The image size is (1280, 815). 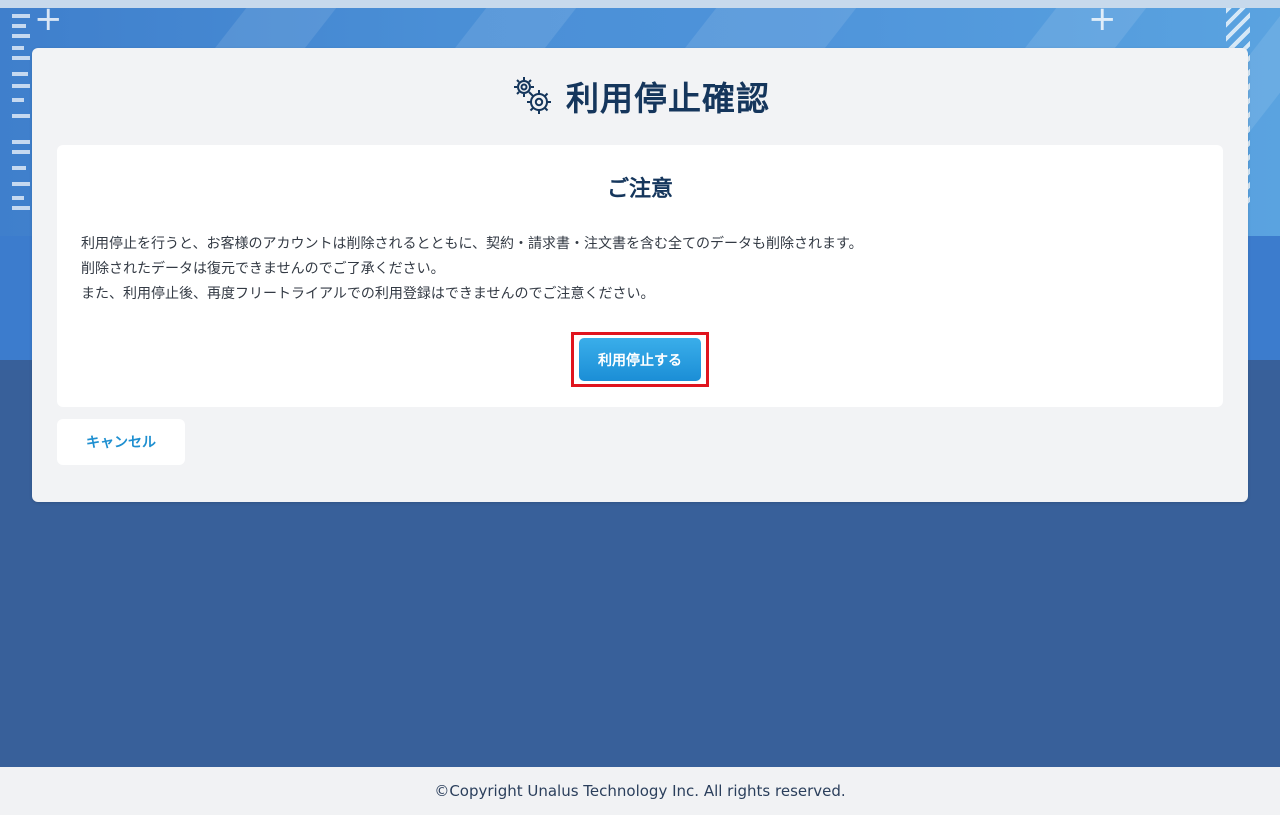 I want to click on notice-line: 削除されたデータは復元できませんのでご了承ください。, so click(x=263, y=269).